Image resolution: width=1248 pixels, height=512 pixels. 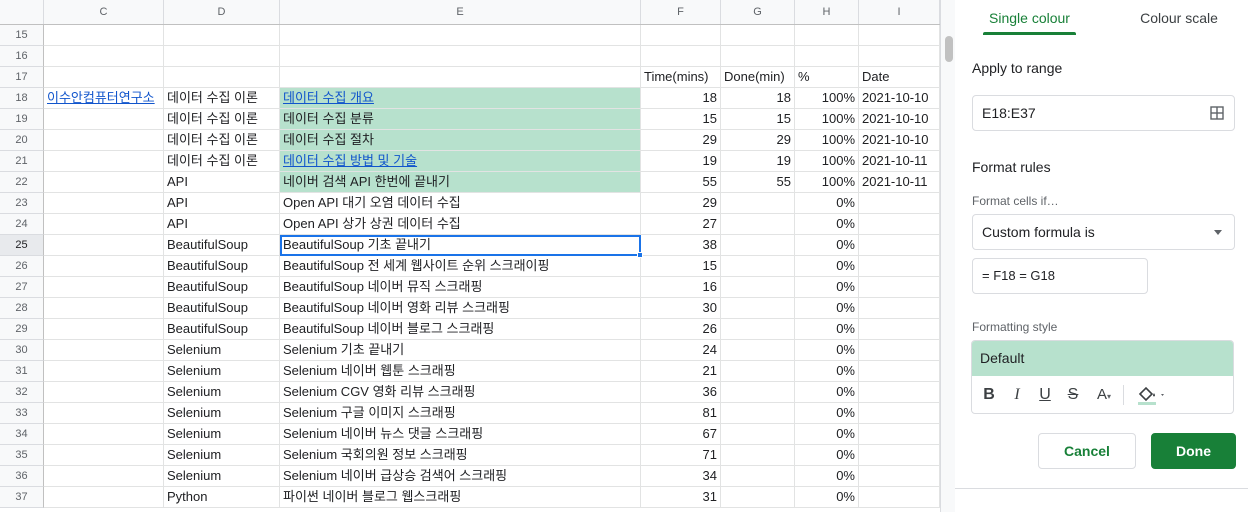 I want to click on cell-i16, so click(x=899, y=56).